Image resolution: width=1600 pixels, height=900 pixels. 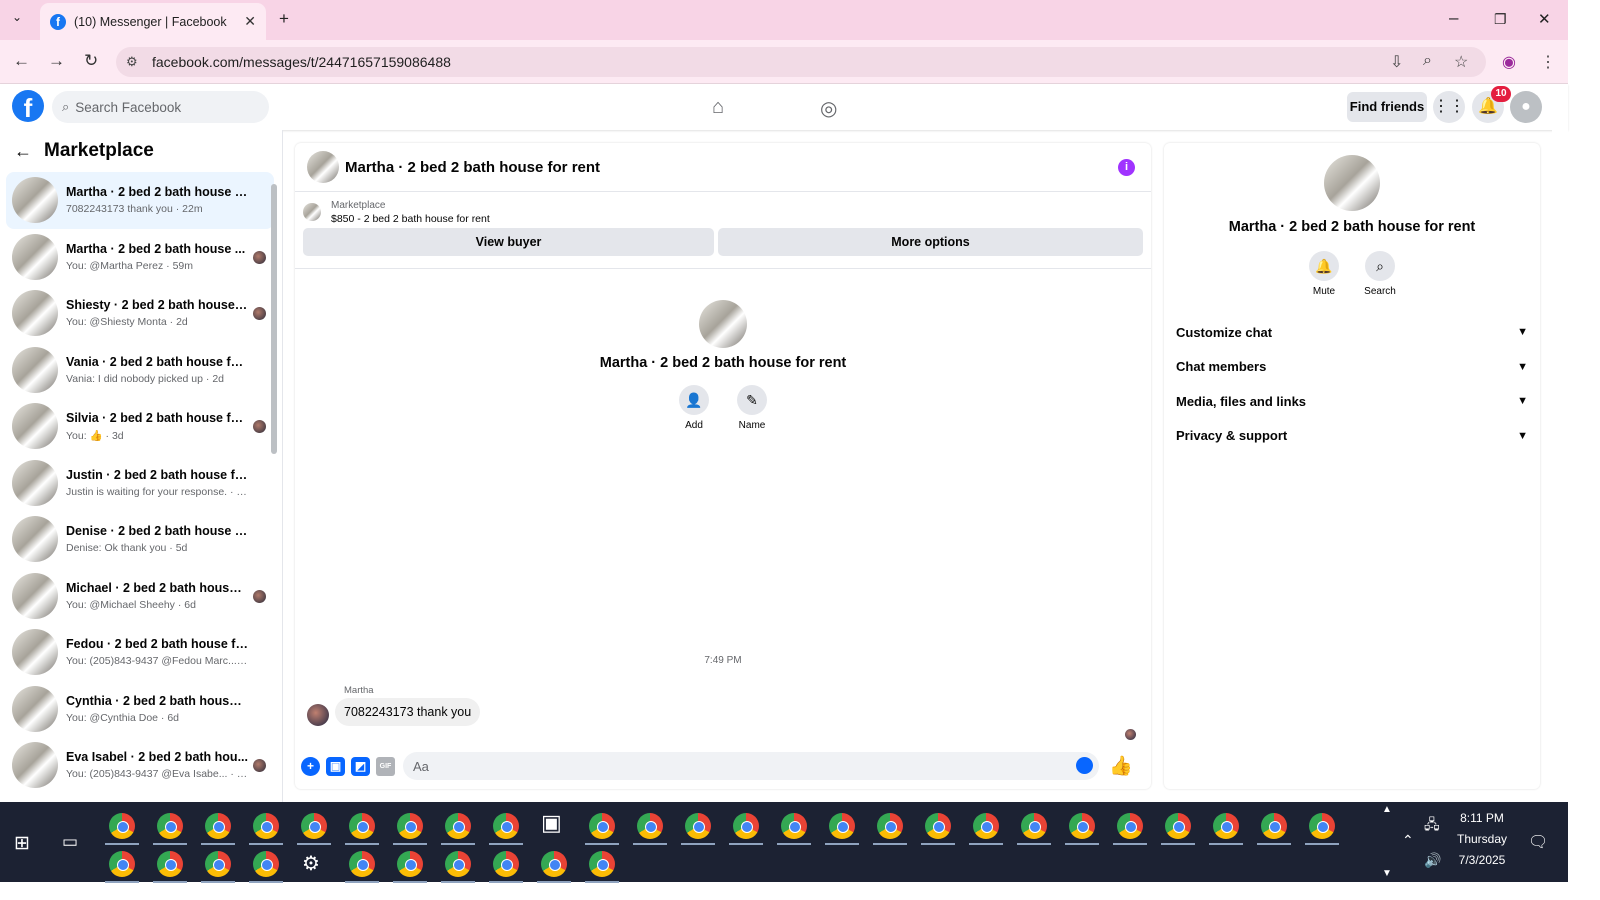 I want to click on sender-avatar, so click(x=318, y=715).